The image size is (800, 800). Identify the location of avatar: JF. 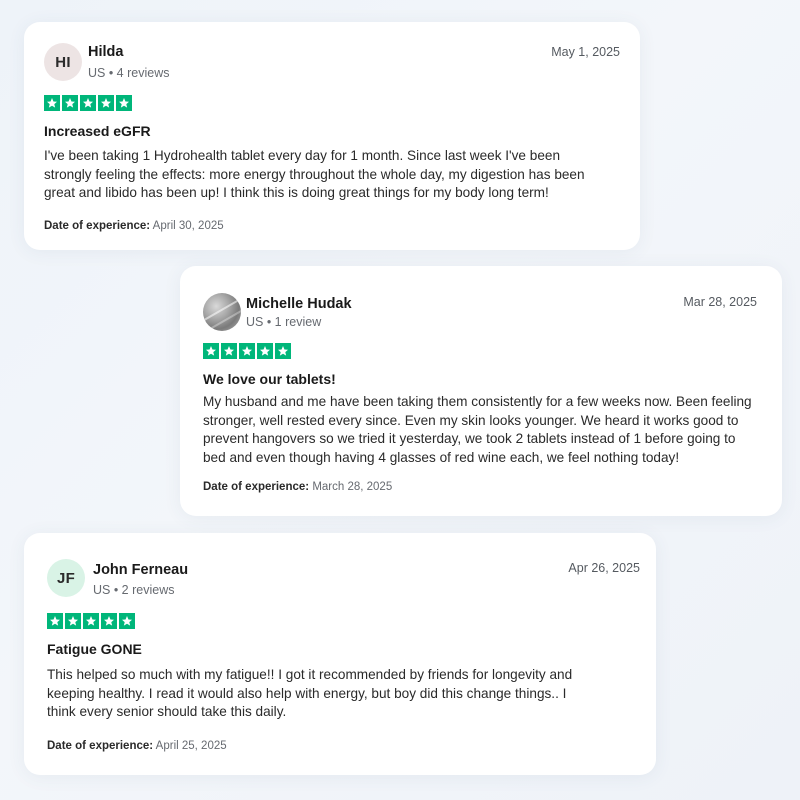
(66, 578).